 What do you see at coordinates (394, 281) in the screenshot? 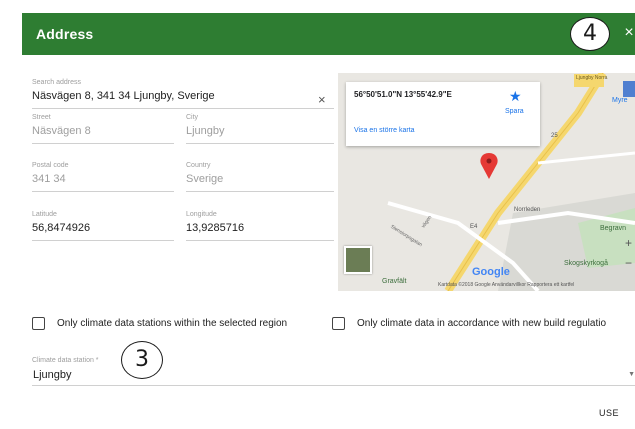
I see `map-label-gravfalt: Gravfält` at bounding box center [394, 281].